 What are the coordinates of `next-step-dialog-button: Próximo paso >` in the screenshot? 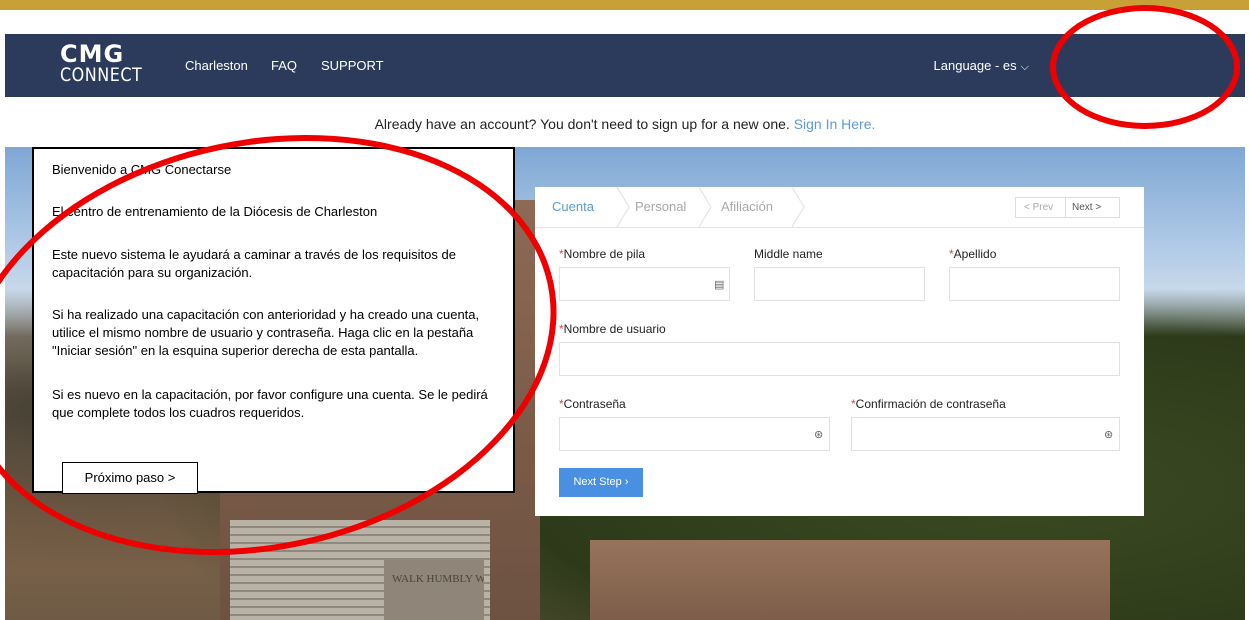 It's located at (130, 478).